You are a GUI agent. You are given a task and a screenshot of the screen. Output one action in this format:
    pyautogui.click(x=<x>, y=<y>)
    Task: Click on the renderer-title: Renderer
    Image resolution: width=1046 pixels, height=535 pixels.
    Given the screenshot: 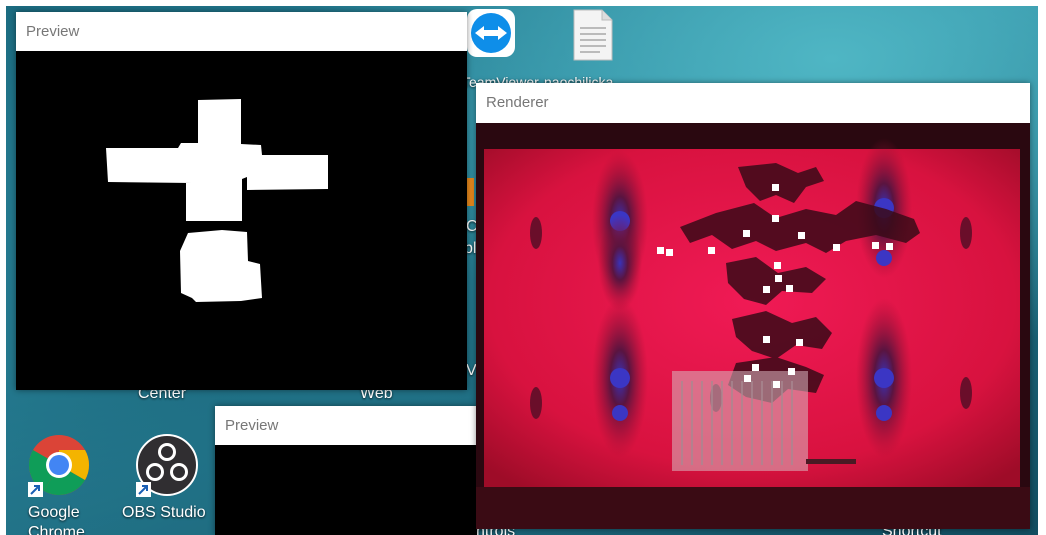 What is the action you would take?
    pyautogui.click(x=517, y=102)
    